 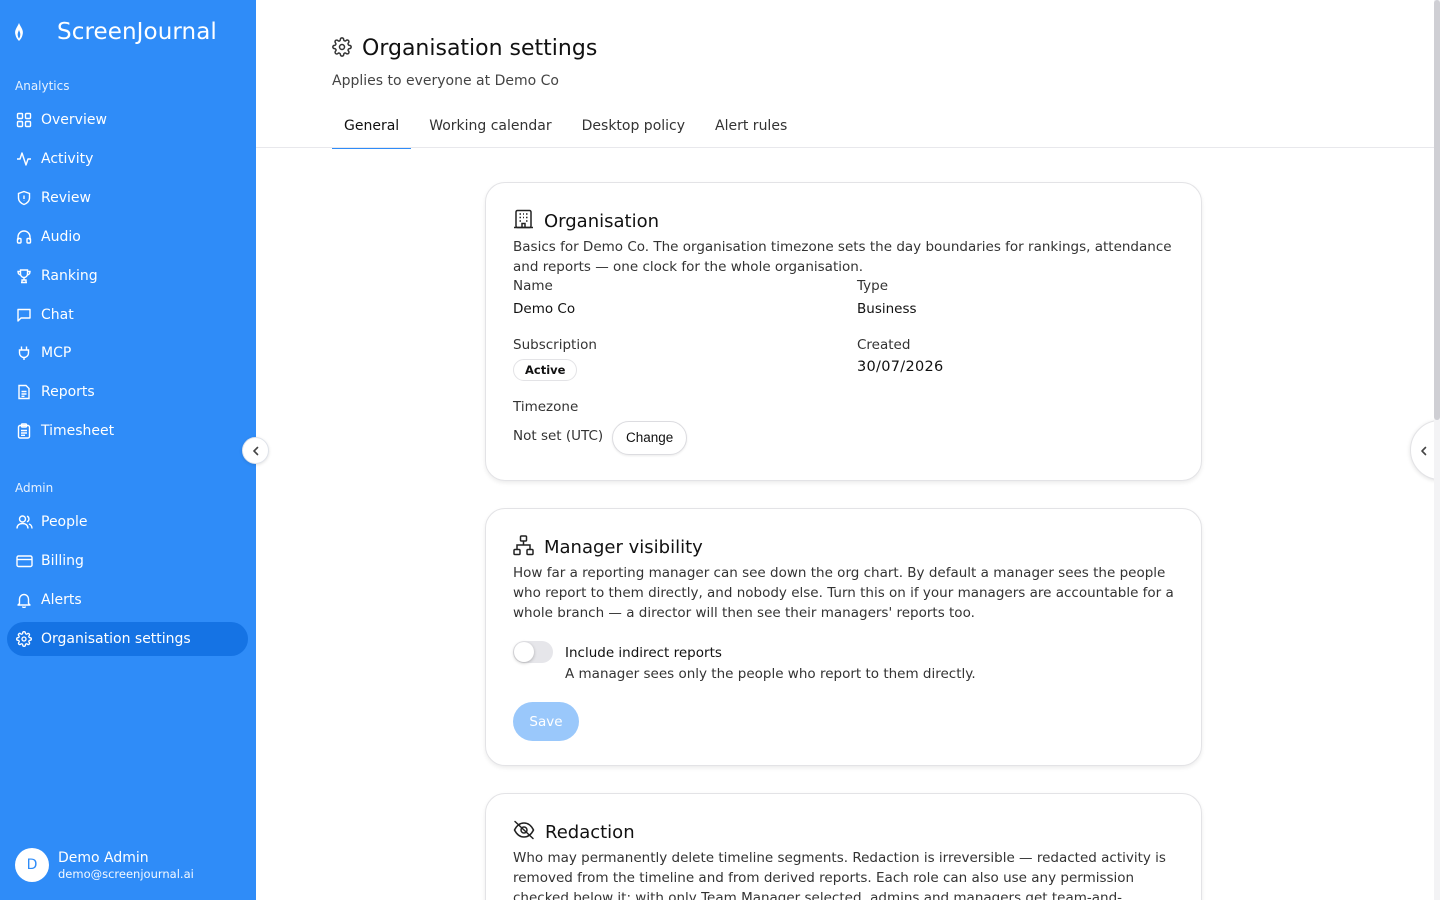 What do you see at coordinates (66, 198) in the screenshot?
I see `sidebar-item-label: Review` at bounding box center [66, 198].